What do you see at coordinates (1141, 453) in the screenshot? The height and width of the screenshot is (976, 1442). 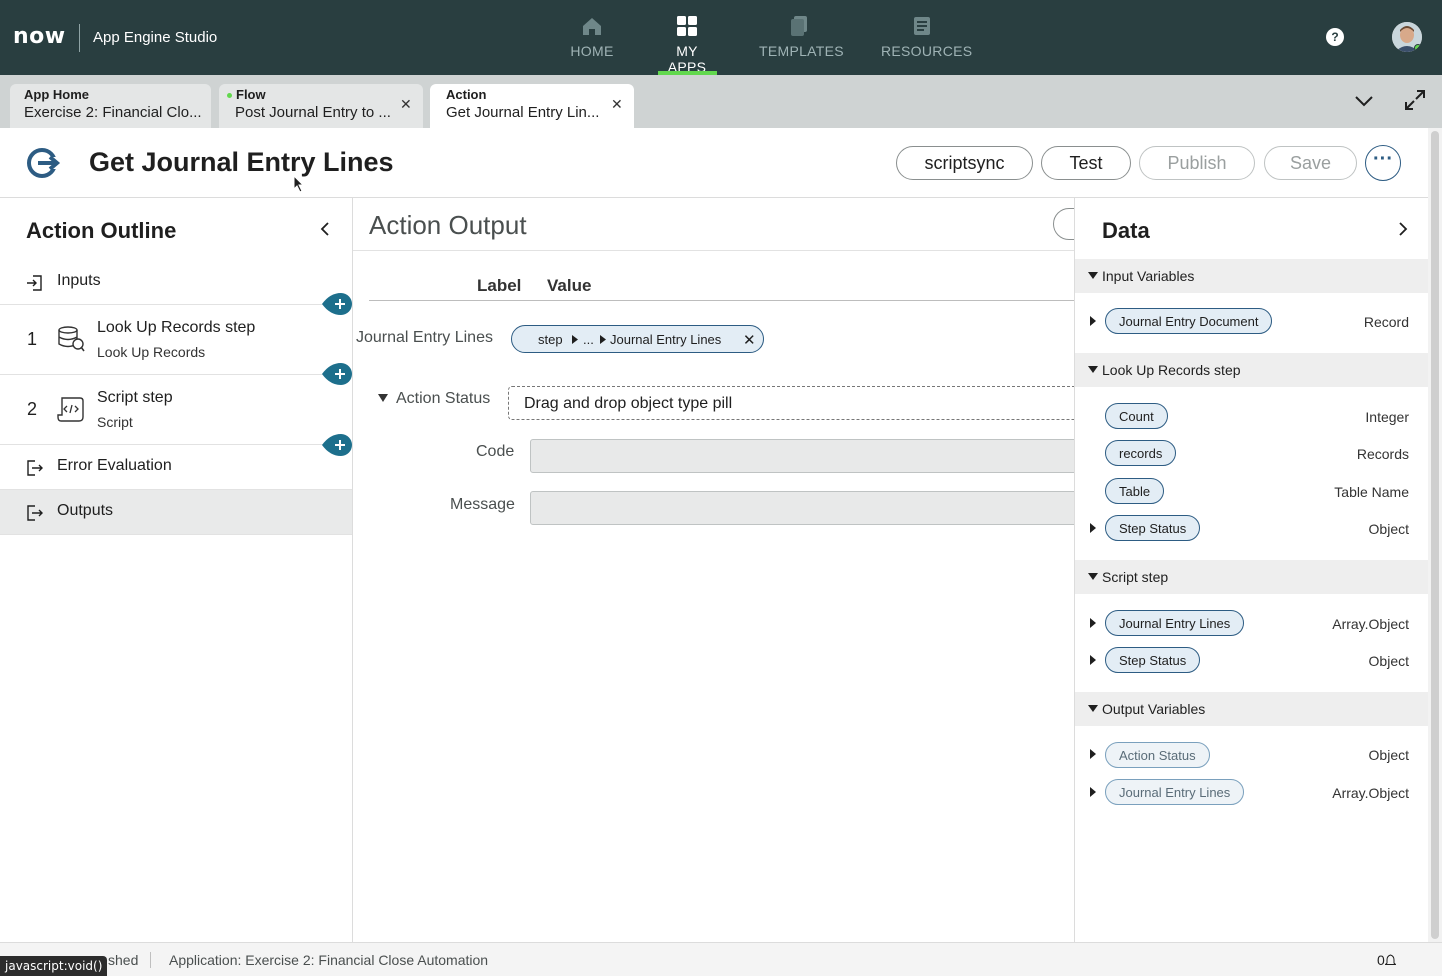 I see `data-pill-records: records` at bounding box center [1141, 453].